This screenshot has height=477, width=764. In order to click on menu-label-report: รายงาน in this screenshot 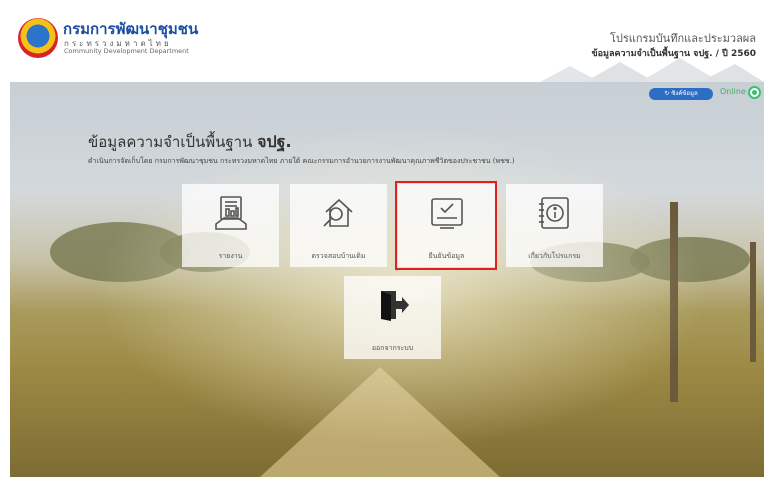, I will do `click(230, 256)`.